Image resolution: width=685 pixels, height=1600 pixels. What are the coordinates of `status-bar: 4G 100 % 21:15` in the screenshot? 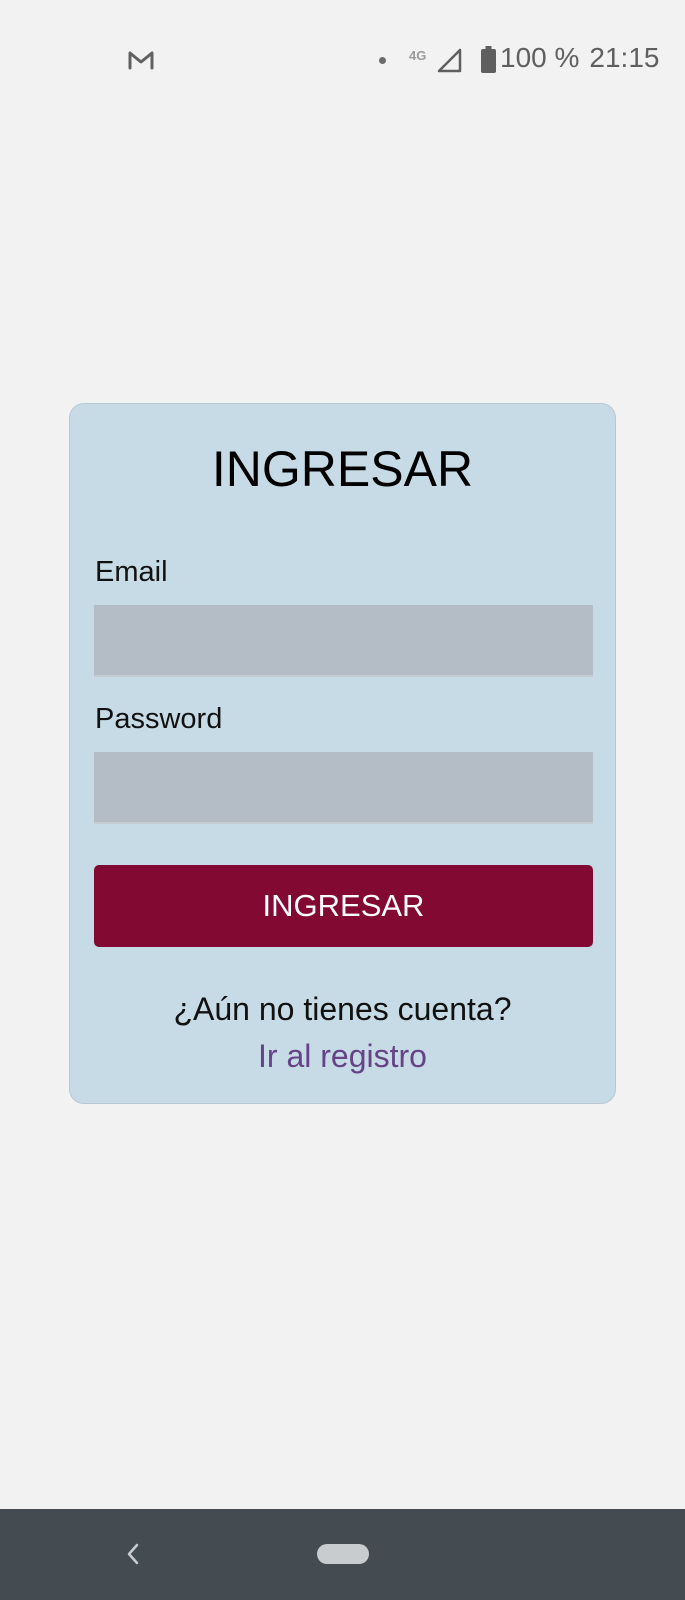 It's located at (342, 61).